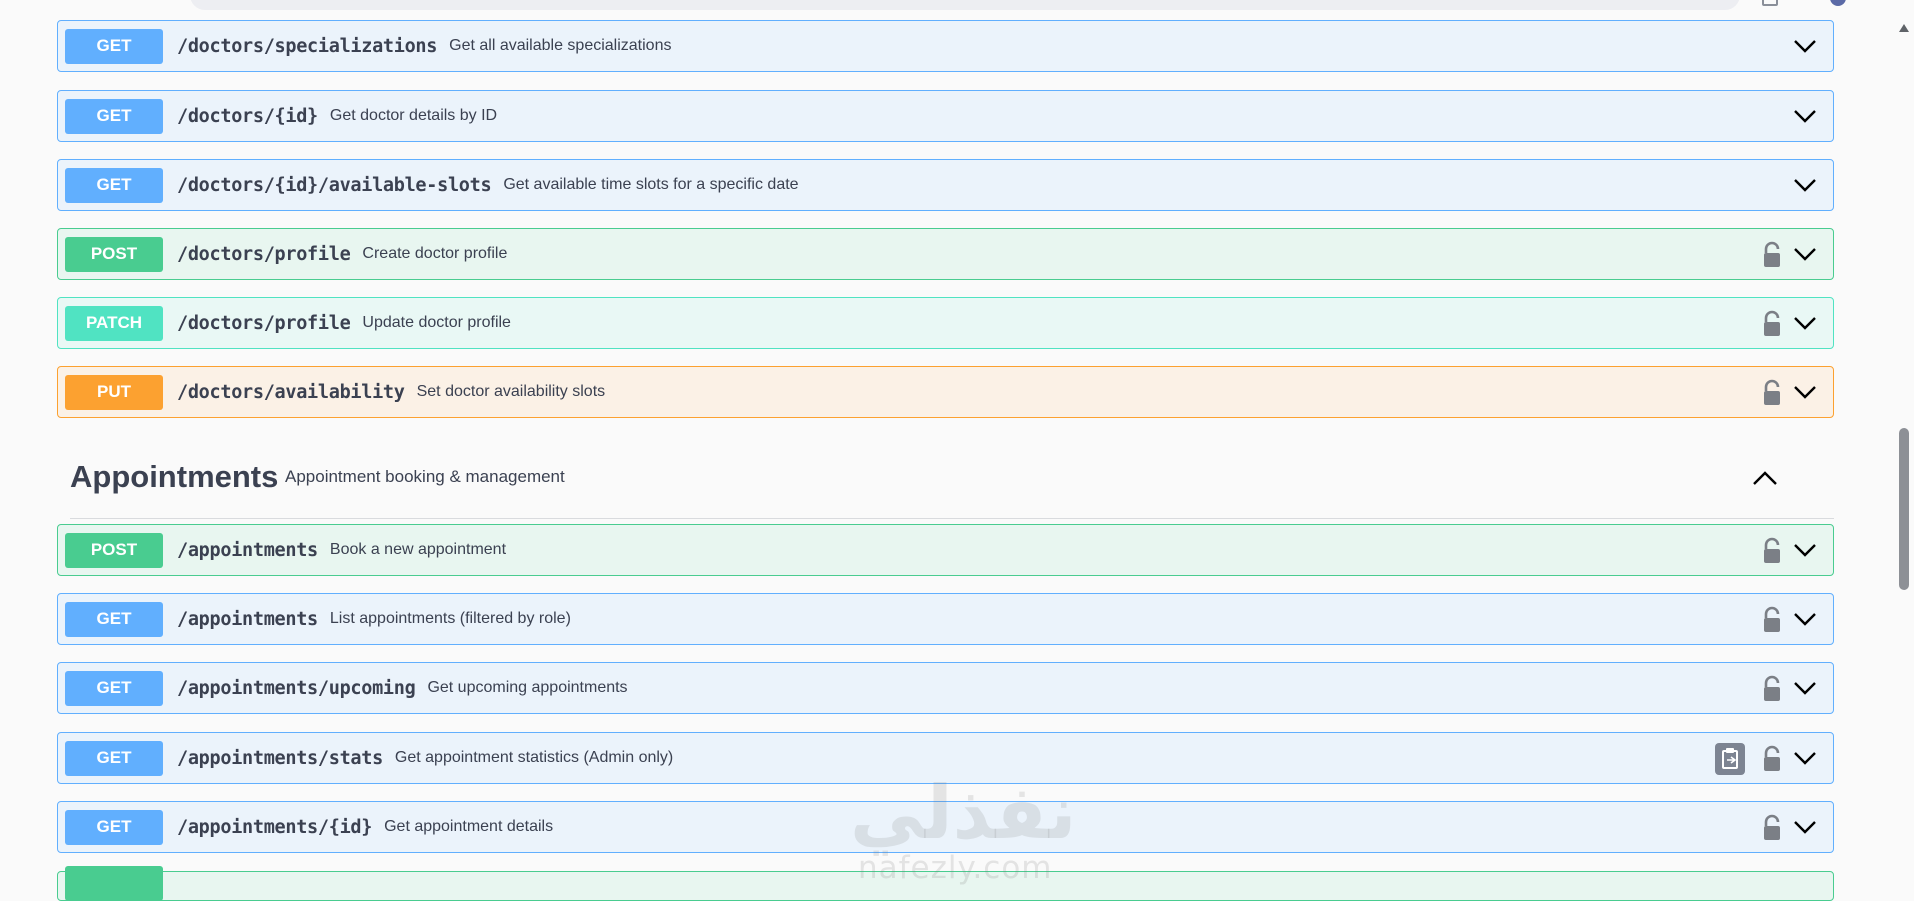 The height and width of the screenshot is (901, 1914). I want to click on operation-path: /doctors/specializations, so click(307, 46).